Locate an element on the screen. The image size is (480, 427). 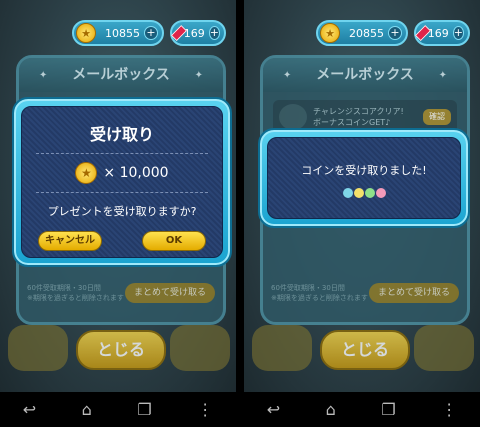
coin-counter: ★ 10855 + is located at coordinates (118, 33).